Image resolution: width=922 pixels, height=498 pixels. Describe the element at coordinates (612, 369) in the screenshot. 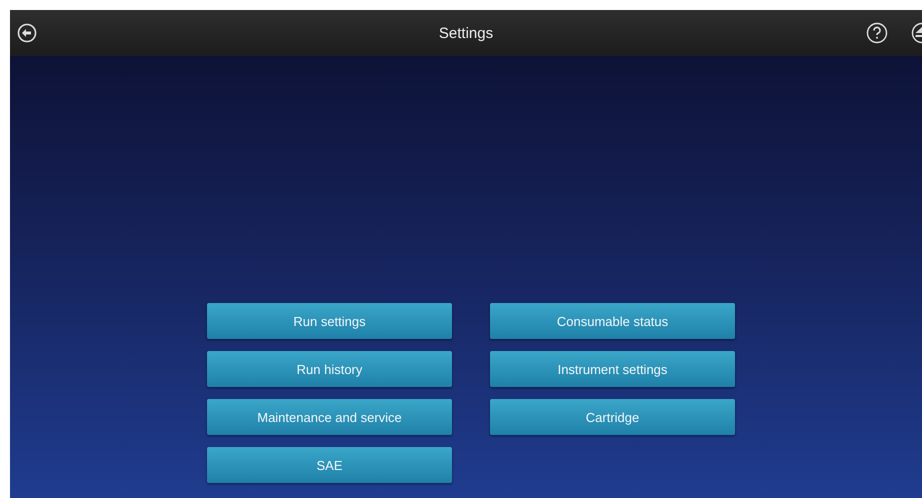

I see `menu-button: Instrument settings` at that location.